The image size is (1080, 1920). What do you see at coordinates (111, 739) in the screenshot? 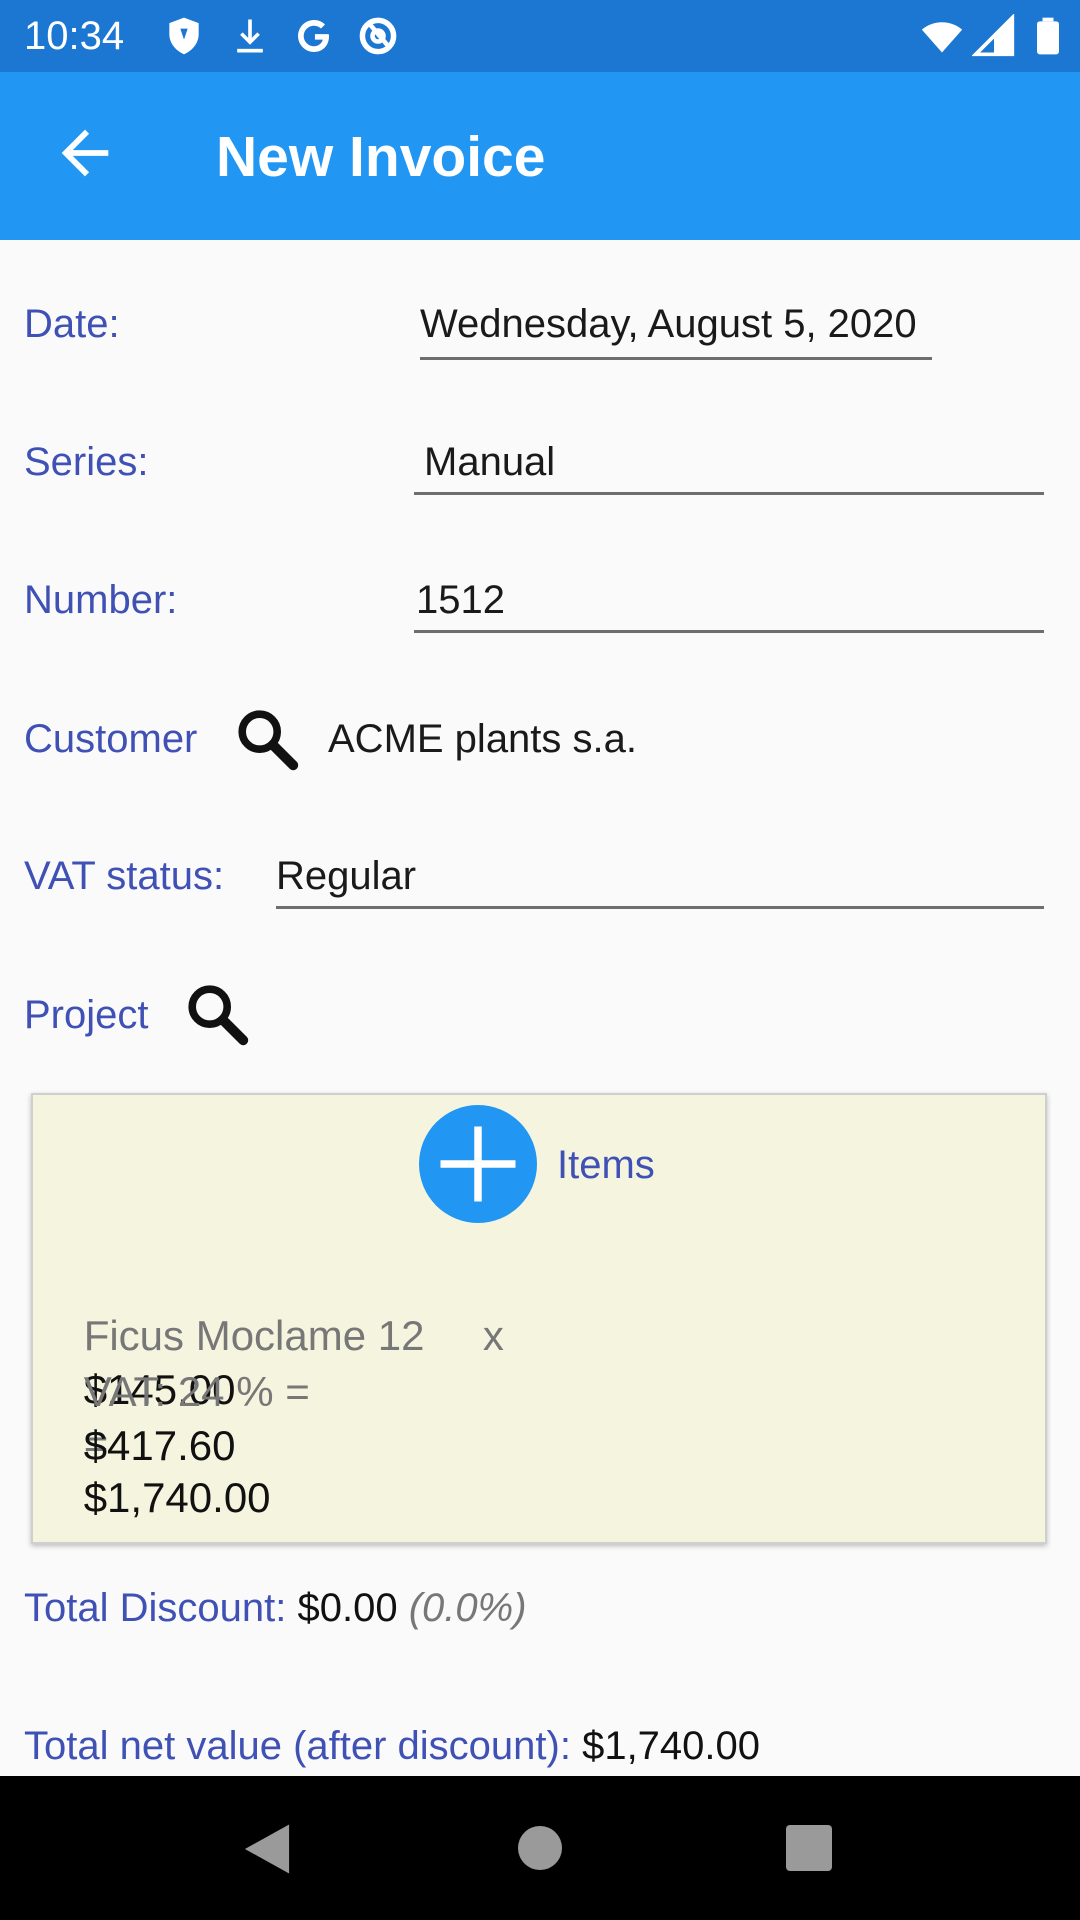
I see `customer-label: Customer` at bounding box center [111, 739].